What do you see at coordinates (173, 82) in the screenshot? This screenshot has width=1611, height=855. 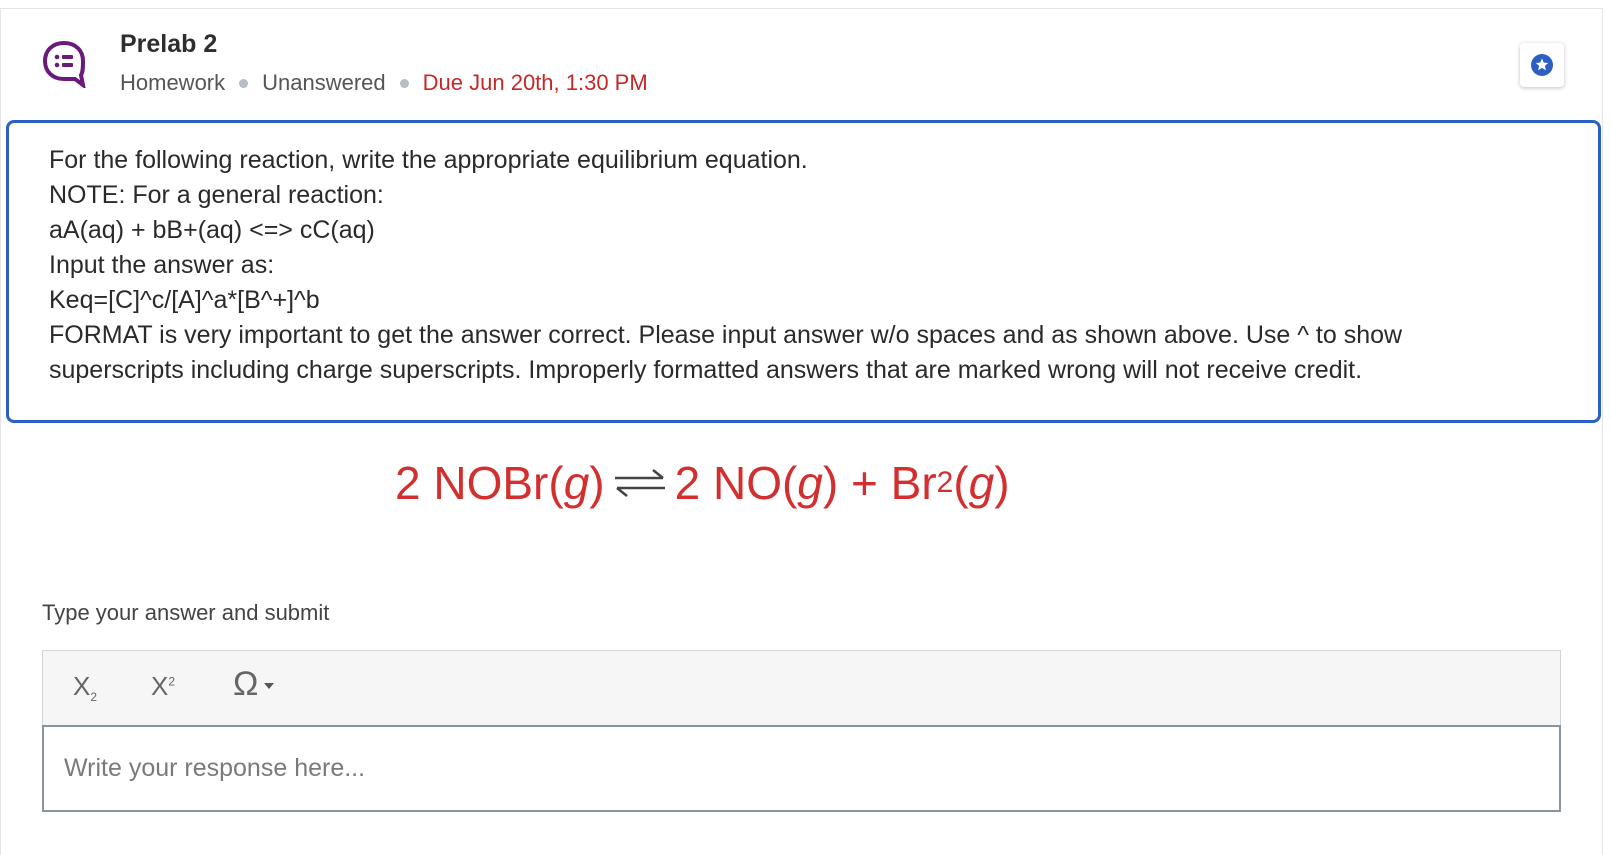 I see `question-type: Homework` at bounding box center [173, 82].